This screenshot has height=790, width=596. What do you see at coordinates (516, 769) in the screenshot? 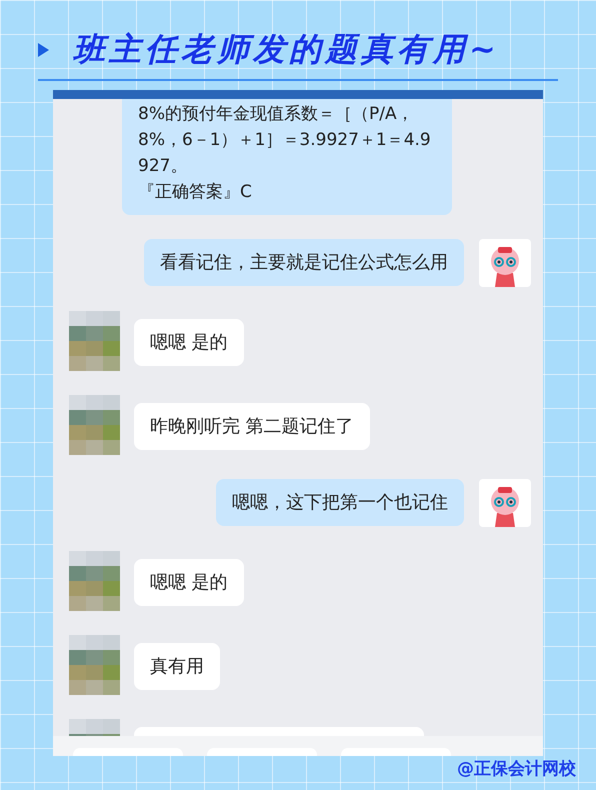
I see `credit-text: @正保会计网校` at bounding box center [516, 769].